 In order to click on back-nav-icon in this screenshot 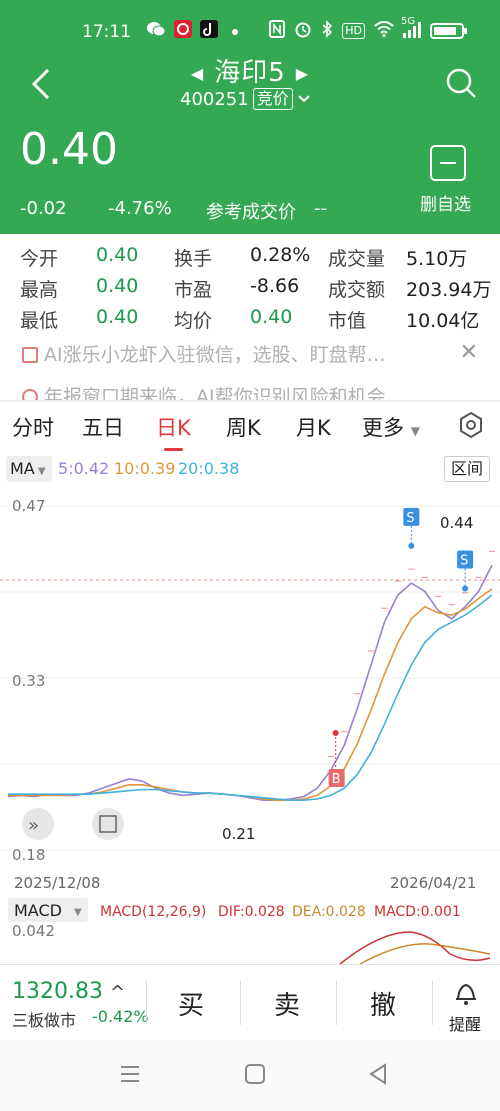, I will do `click(378, 1074)`.